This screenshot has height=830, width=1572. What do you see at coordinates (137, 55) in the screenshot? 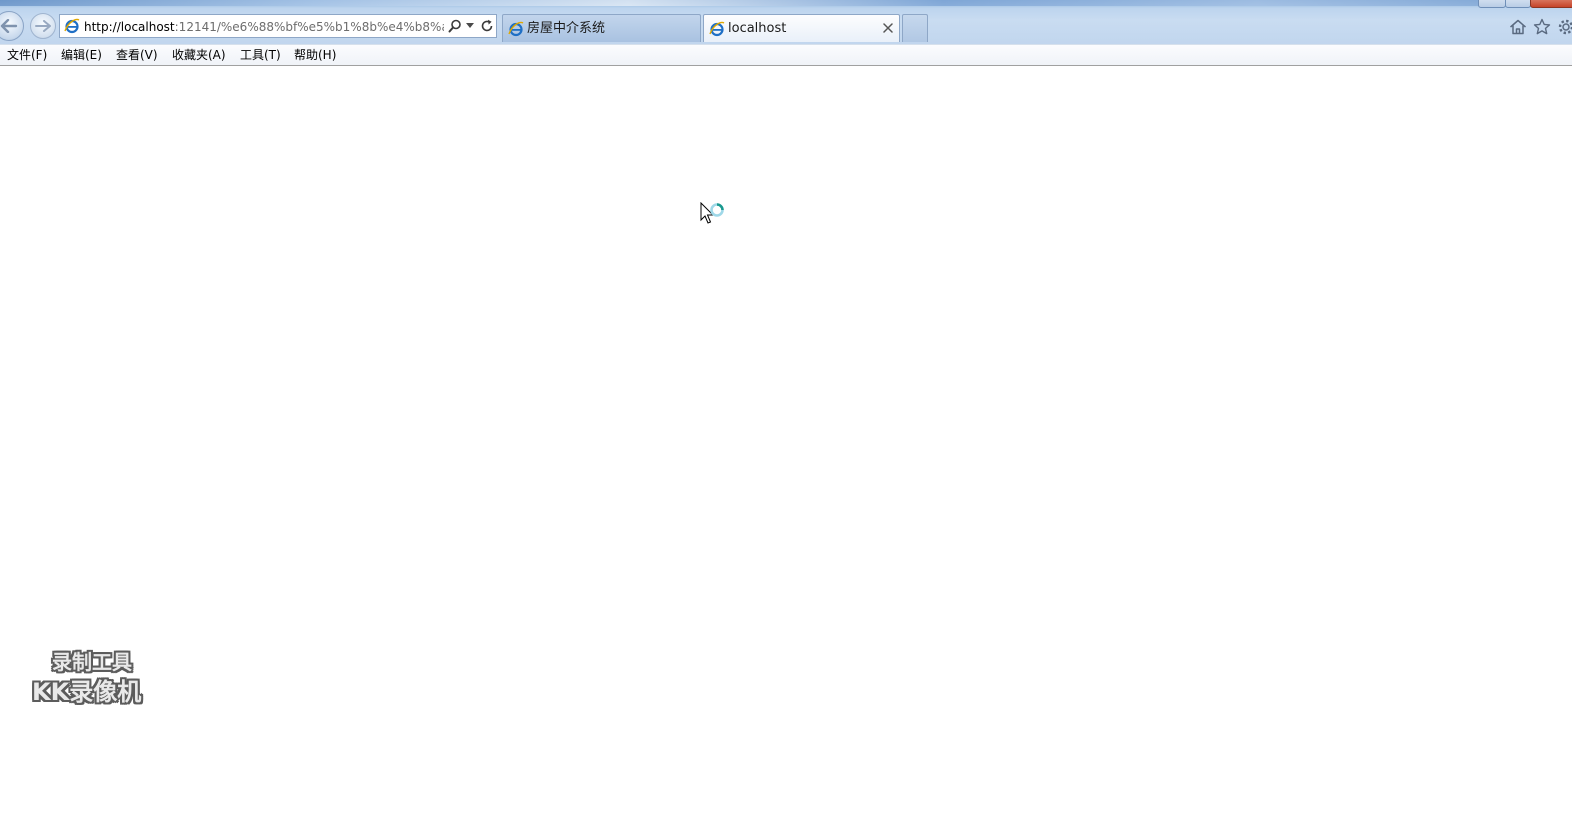
I see `menu-view: 查看(V)` at bounding box center [137, 55].